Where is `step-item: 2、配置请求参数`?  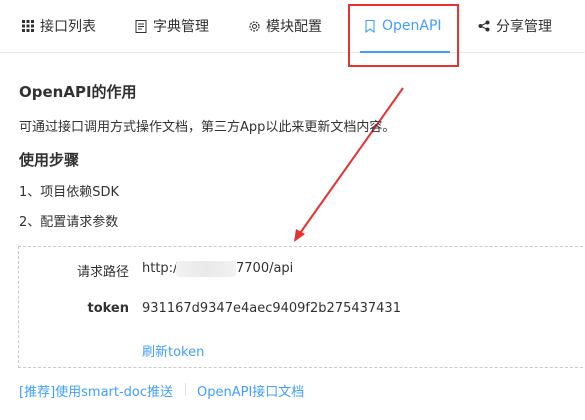 step-item: 2、配置请求参数 is located at coordinates (69, 222).